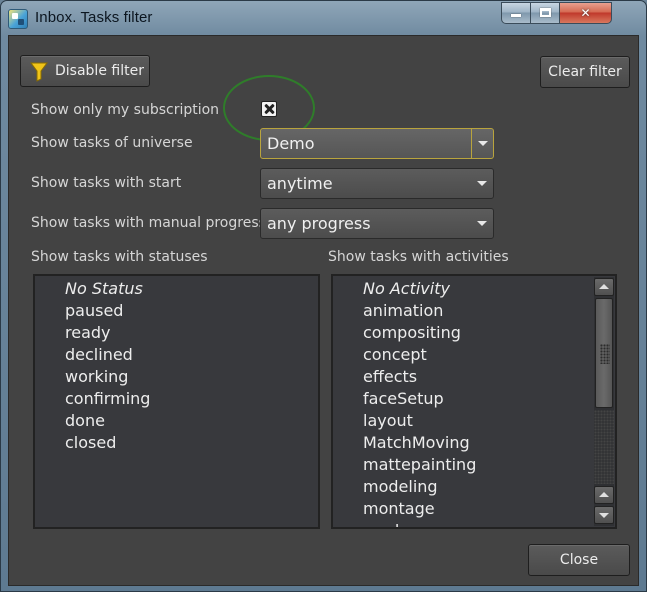 The width and height of the screenshot is (647, 592). What do you see at coordinates (176, 333) in the screenshot?
I see `list-item: ready` at bounding box center [176, 333].